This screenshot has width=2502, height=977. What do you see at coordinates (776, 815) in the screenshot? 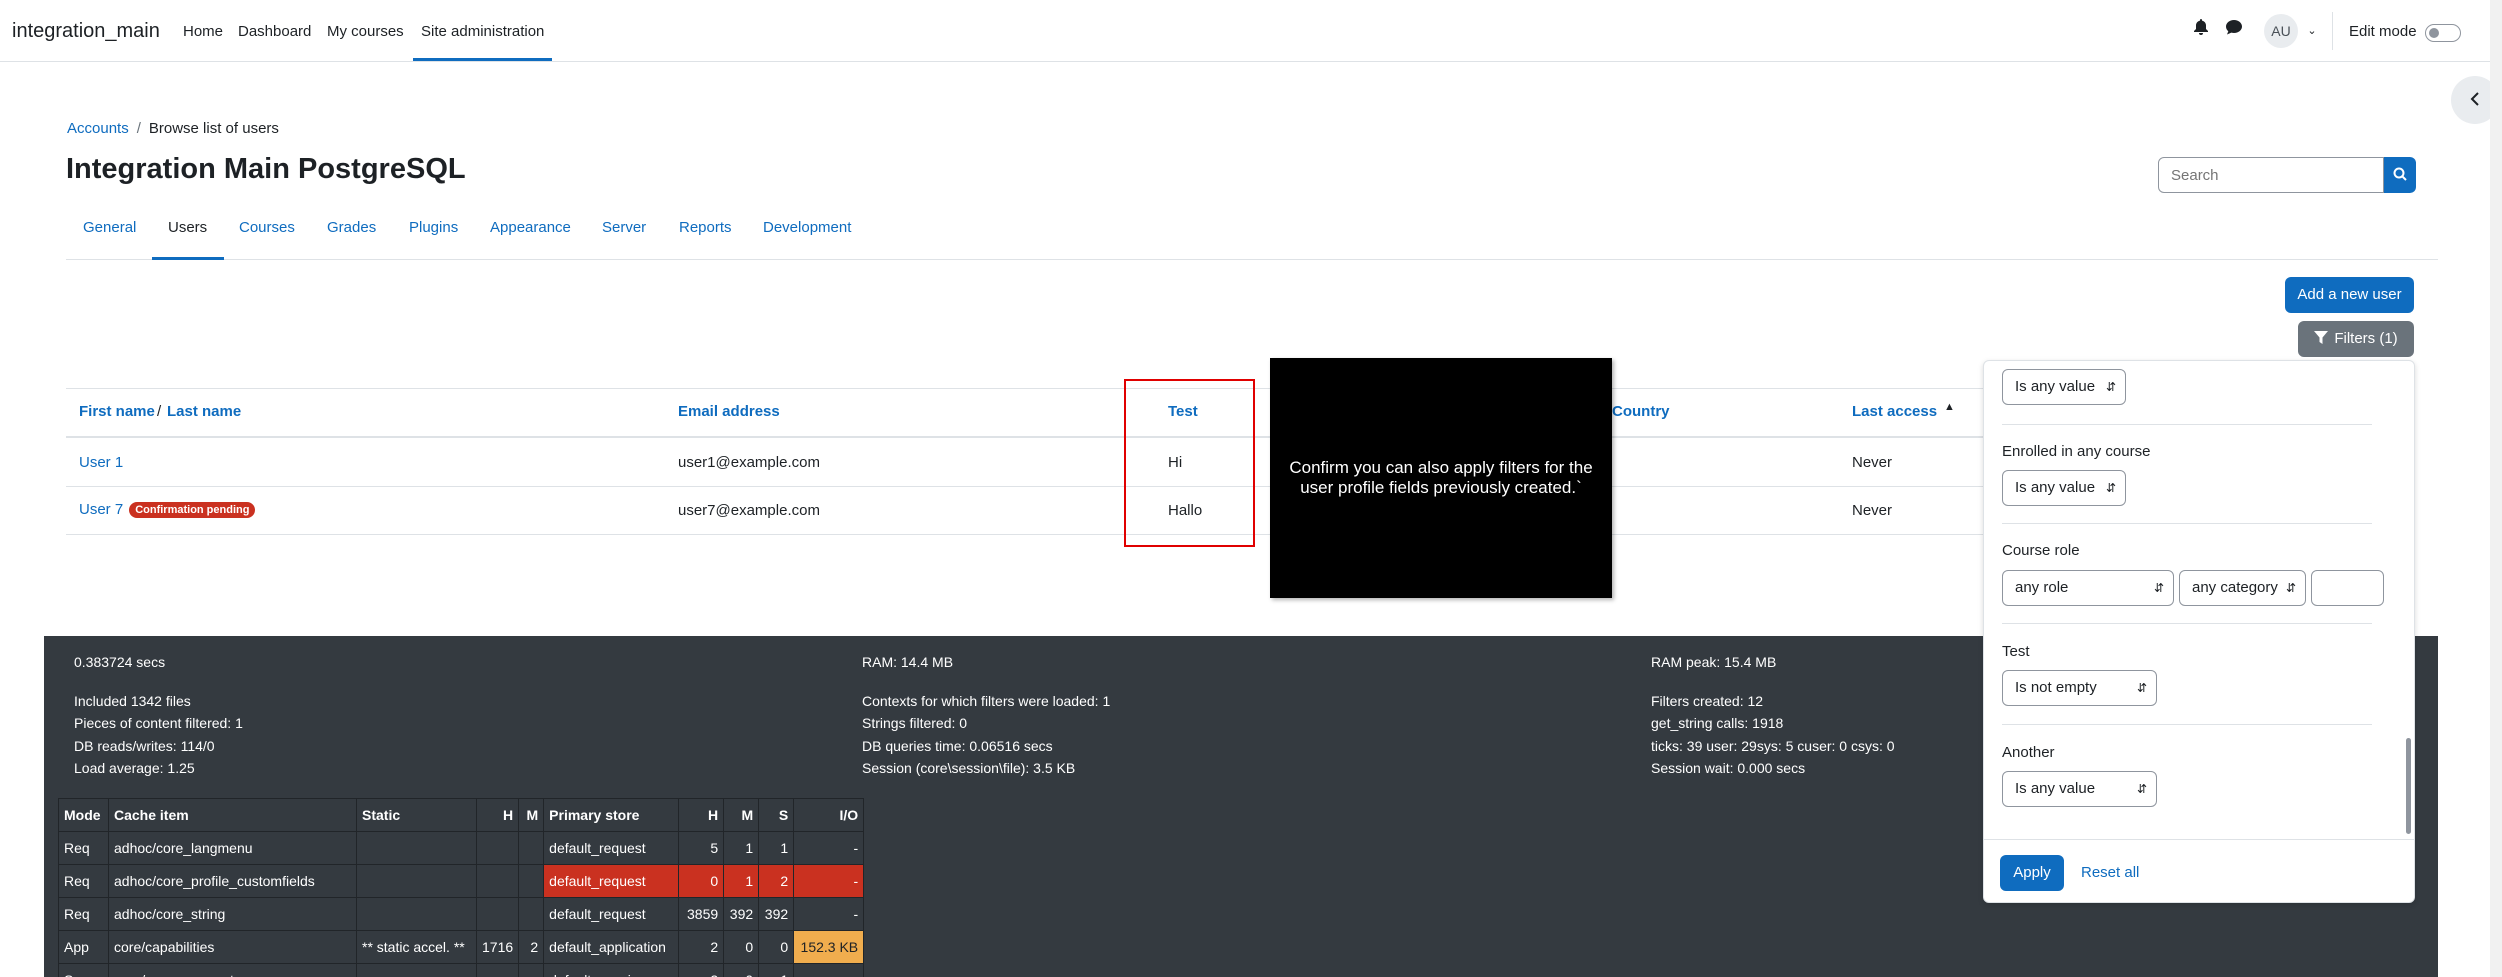
I see `cache-header: S` at bounding box center [776, 815].